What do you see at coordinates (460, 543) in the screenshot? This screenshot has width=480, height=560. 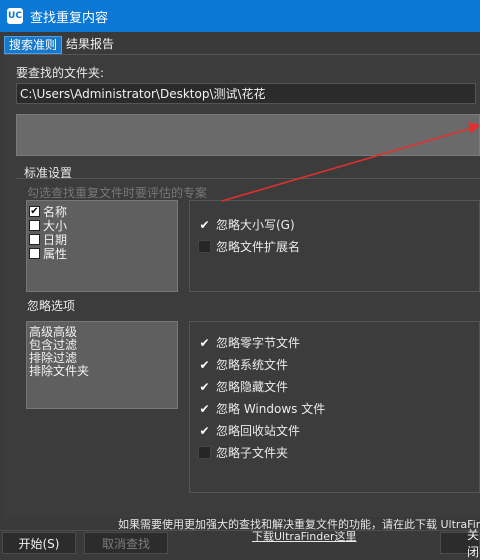 I see `close-button: 关闭` at bounding box center [460, 543].